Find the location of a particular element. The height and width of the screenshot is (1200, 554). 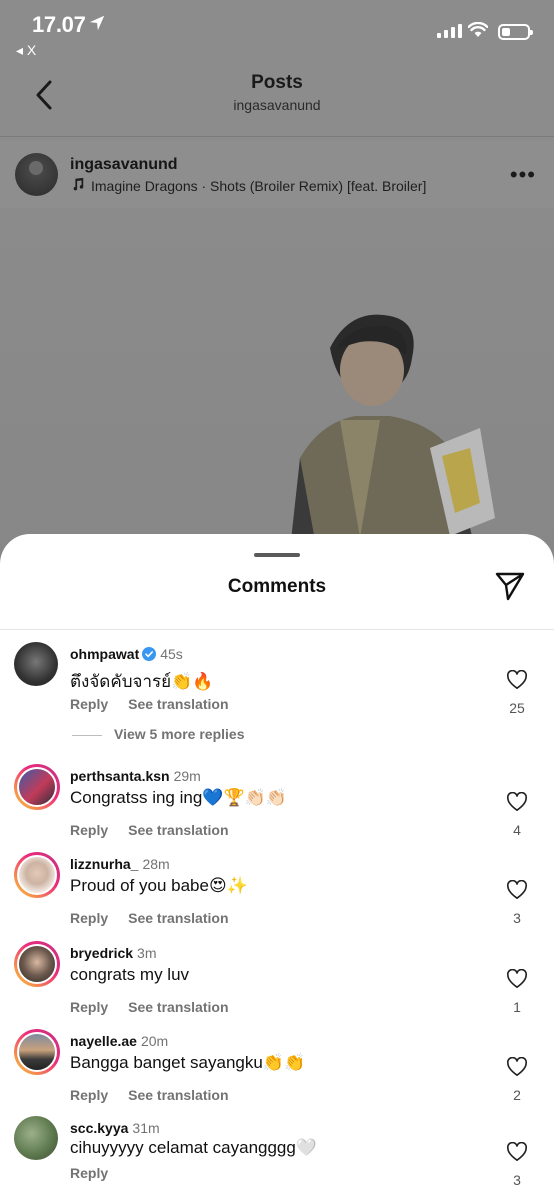

replies-line is located at coordinates (87, 735).